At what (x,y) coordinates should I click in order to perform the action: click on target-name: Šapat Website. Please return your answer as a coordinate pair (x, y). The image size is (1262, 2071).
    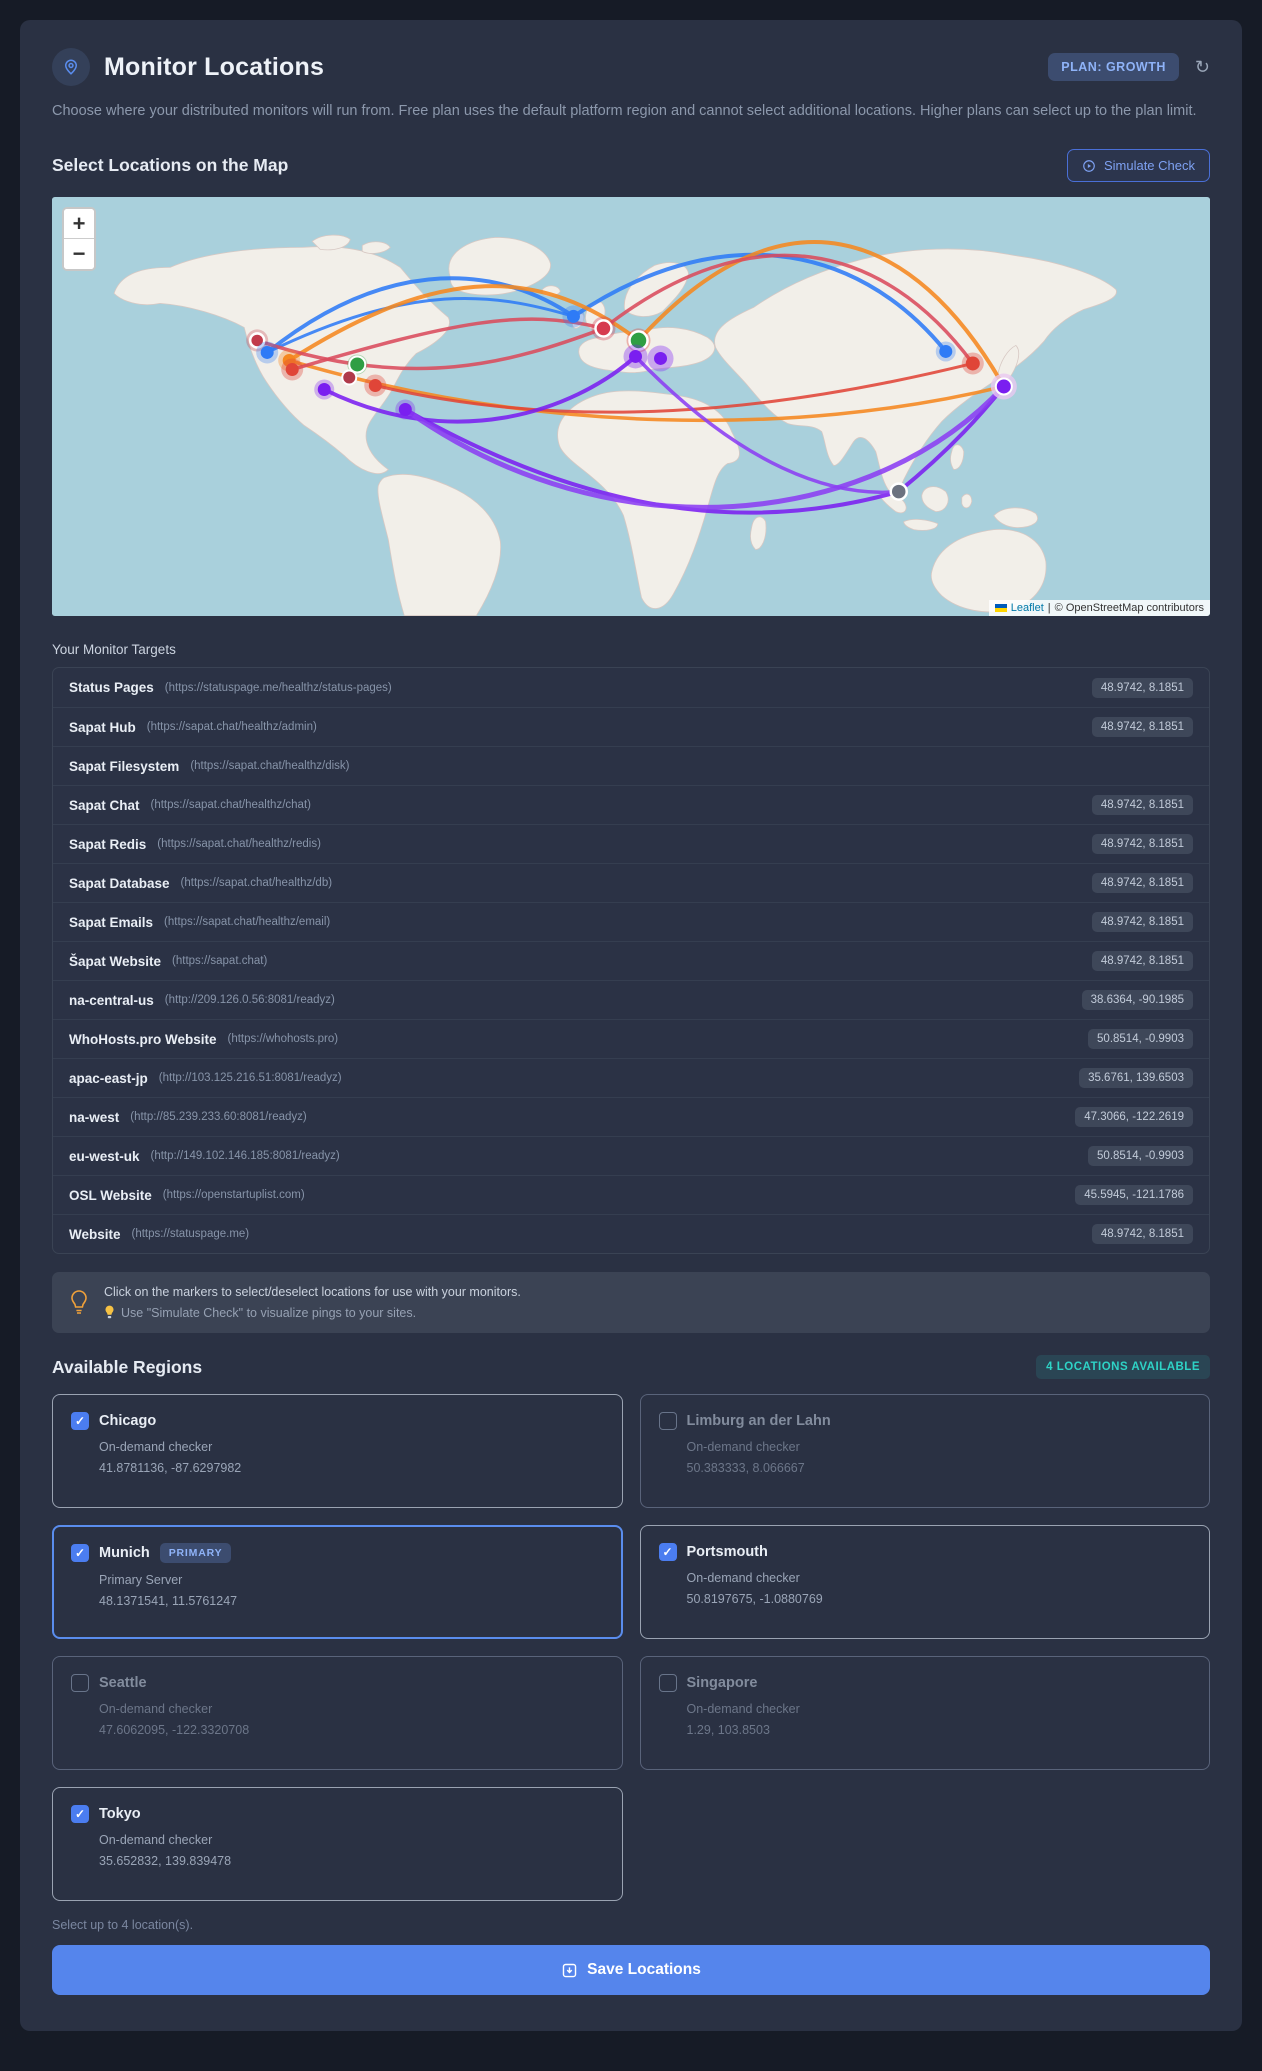
    Looking at the image, I should click on (115, 961).